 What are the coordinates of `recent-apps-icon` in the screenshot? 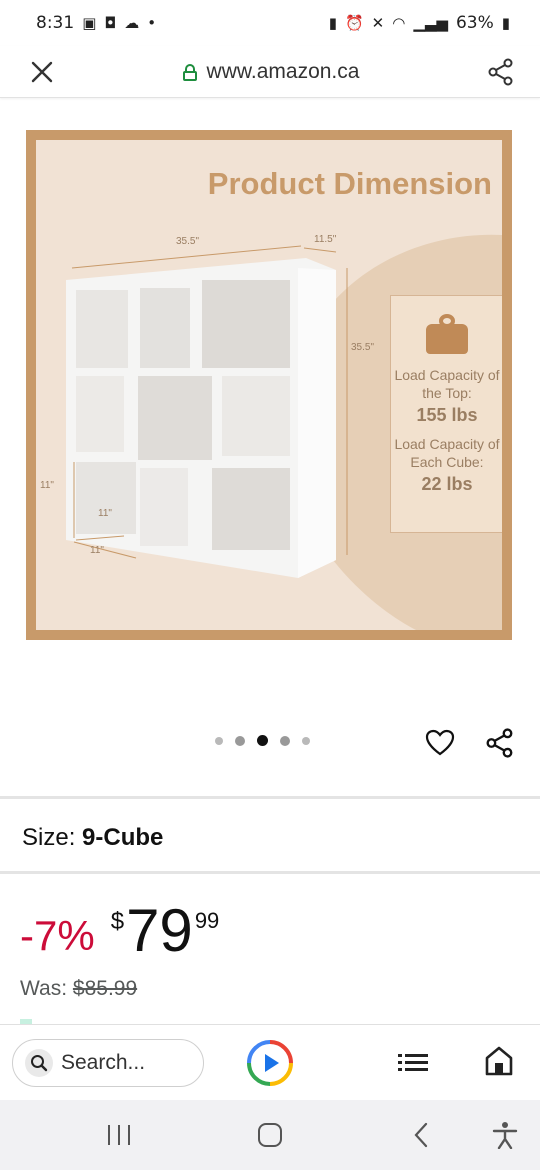 It's located at (119, 1135).